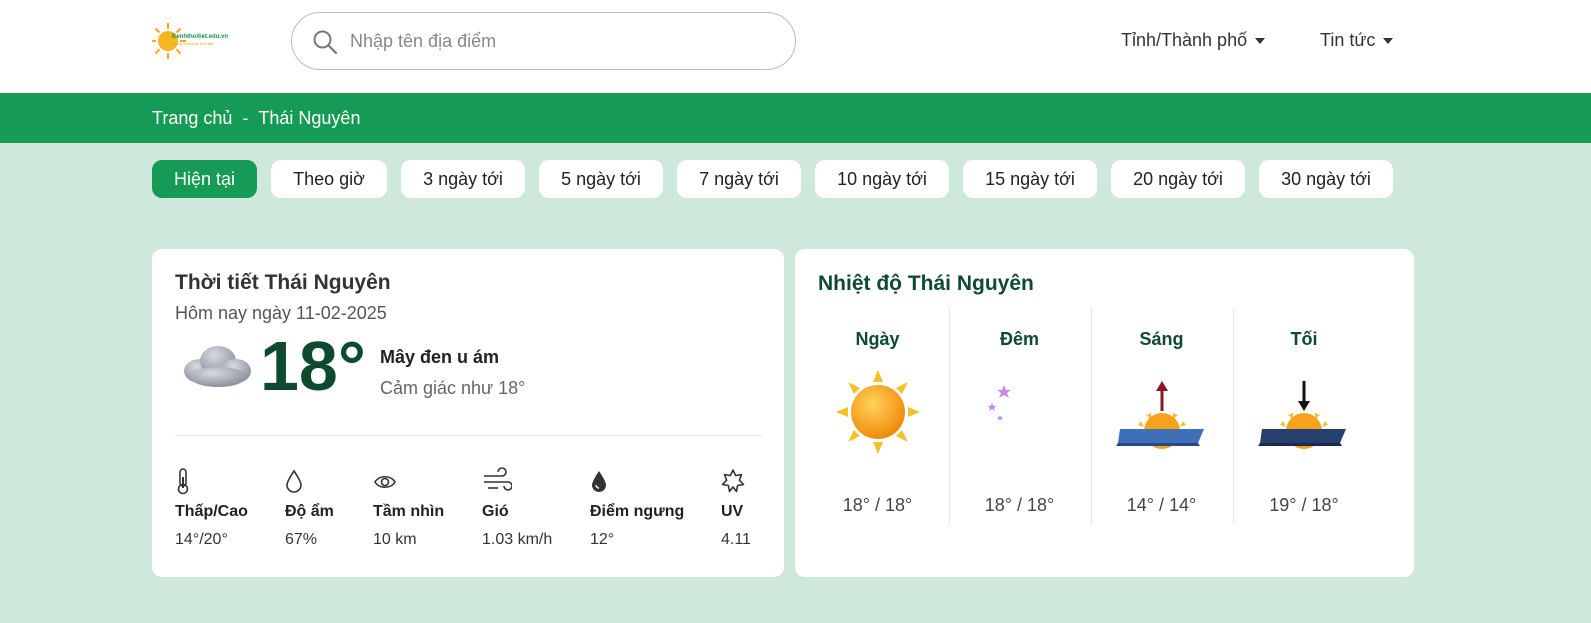  What do you see at coordinates (183, 481) in the screenshot?
I see `thermometer-icon` at bounding box center [183, 481].